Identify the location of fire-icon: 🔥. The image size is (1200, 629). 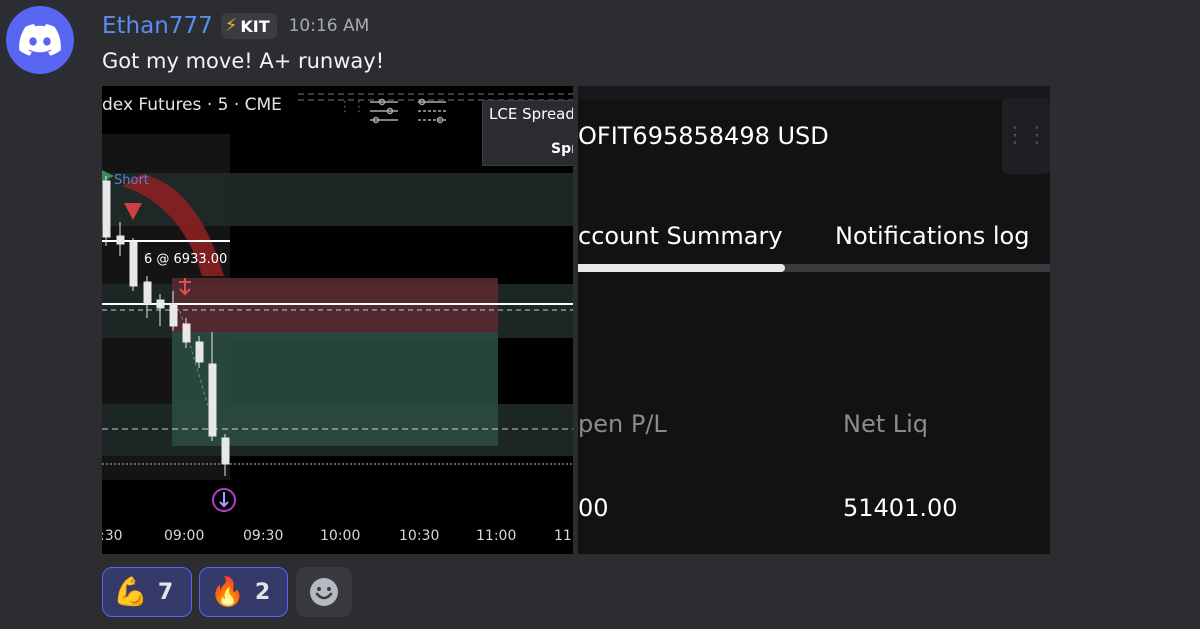
(227, 591).